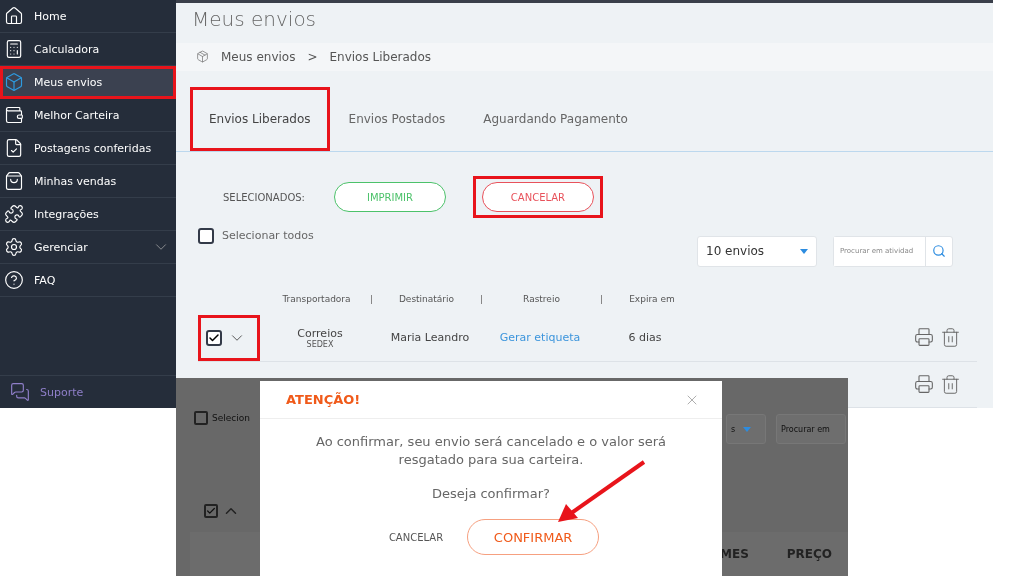  I want to click on wallet-icon, so click(14, 115).